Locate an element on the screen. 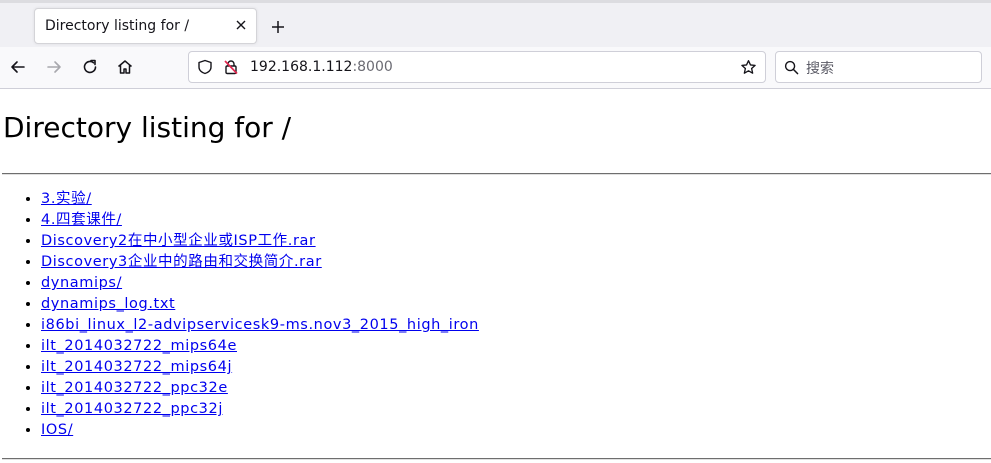  list-item: ilt_2014032722_ppc32j is located at coordinates (260, 409).